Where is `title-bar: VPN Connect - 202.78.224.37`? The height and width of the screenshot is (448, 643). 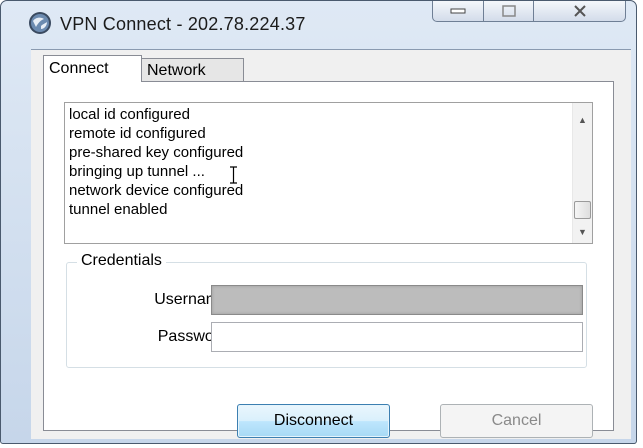 title-bar: VPN Connect - 202.78.224.37 is located at coordinates (318, 25).